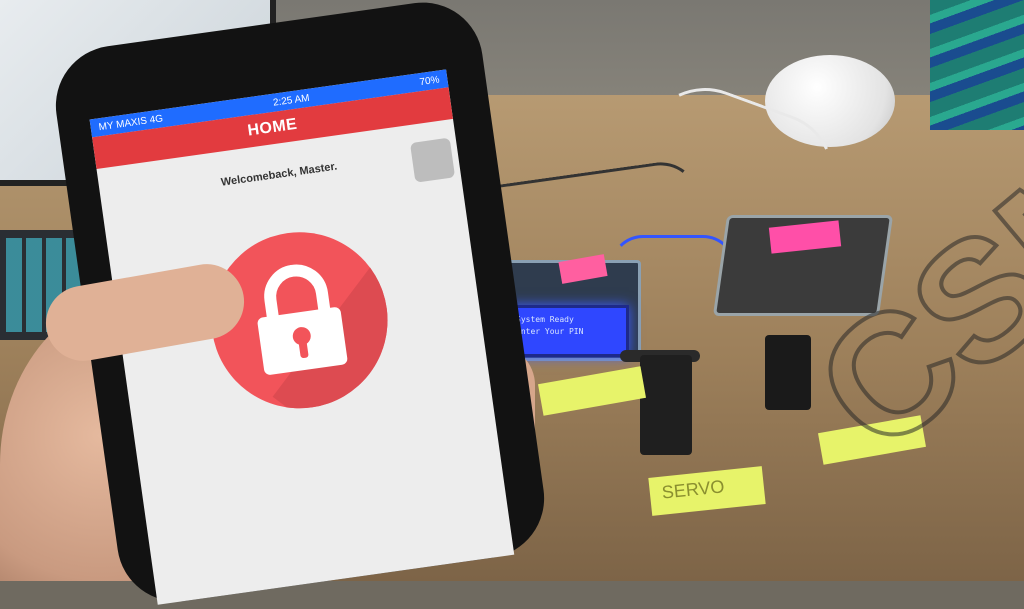  I want to click on lock-icon, so click(302, 319).